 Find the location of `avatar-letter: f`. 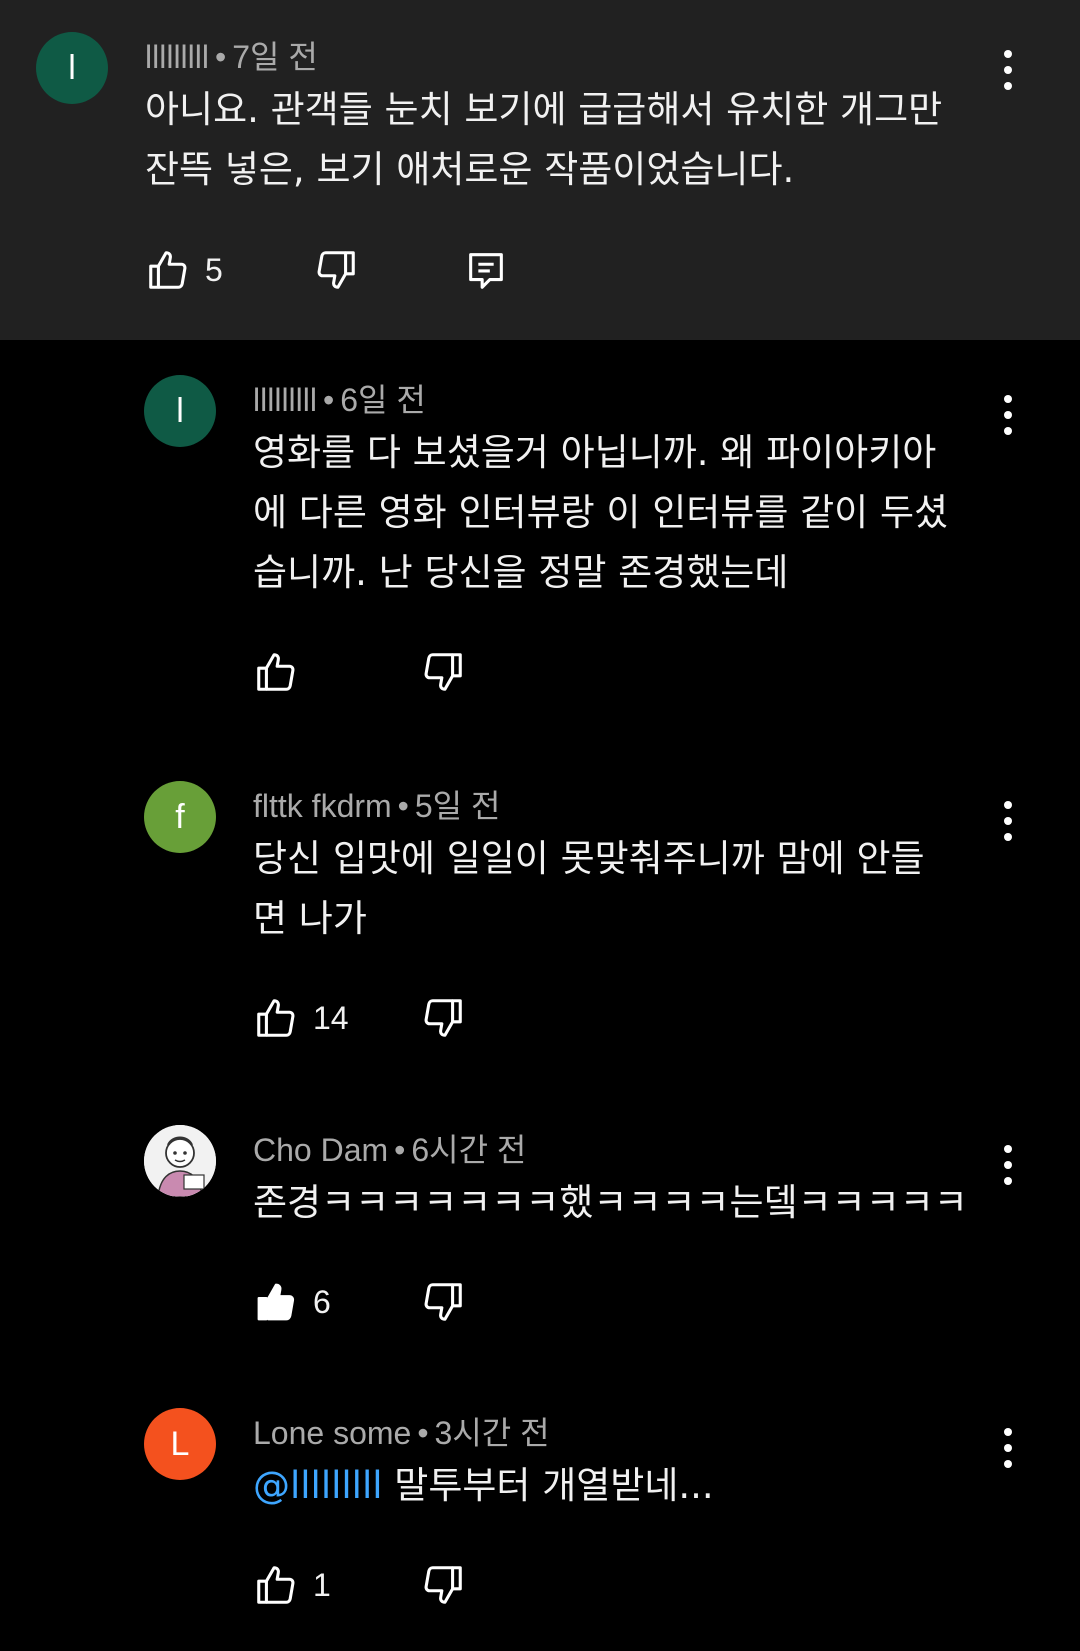

avatar-letter: f is located at coordinates (180, 816).